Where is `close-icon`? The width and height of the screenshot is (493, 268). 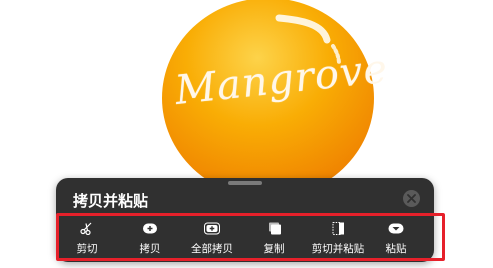 close-icon is located at coordinates (411, 198).